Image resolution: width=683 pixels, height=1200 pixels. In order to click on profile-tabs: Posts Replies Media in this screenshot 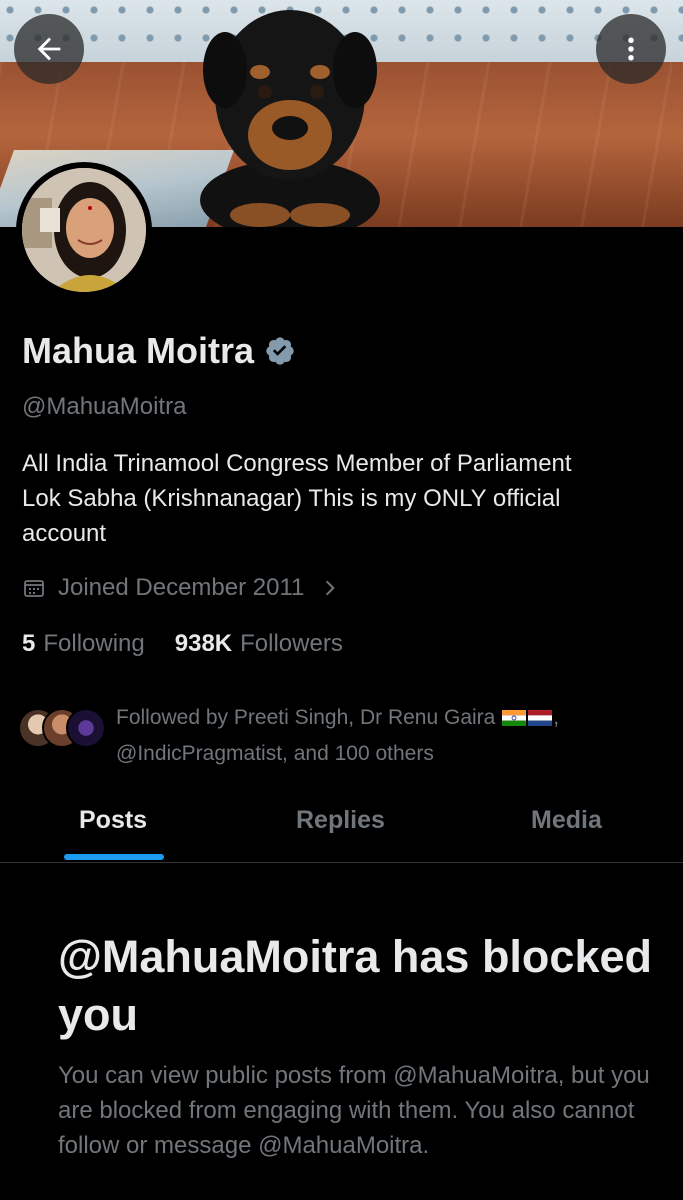, I will do `click(341, 826)`.